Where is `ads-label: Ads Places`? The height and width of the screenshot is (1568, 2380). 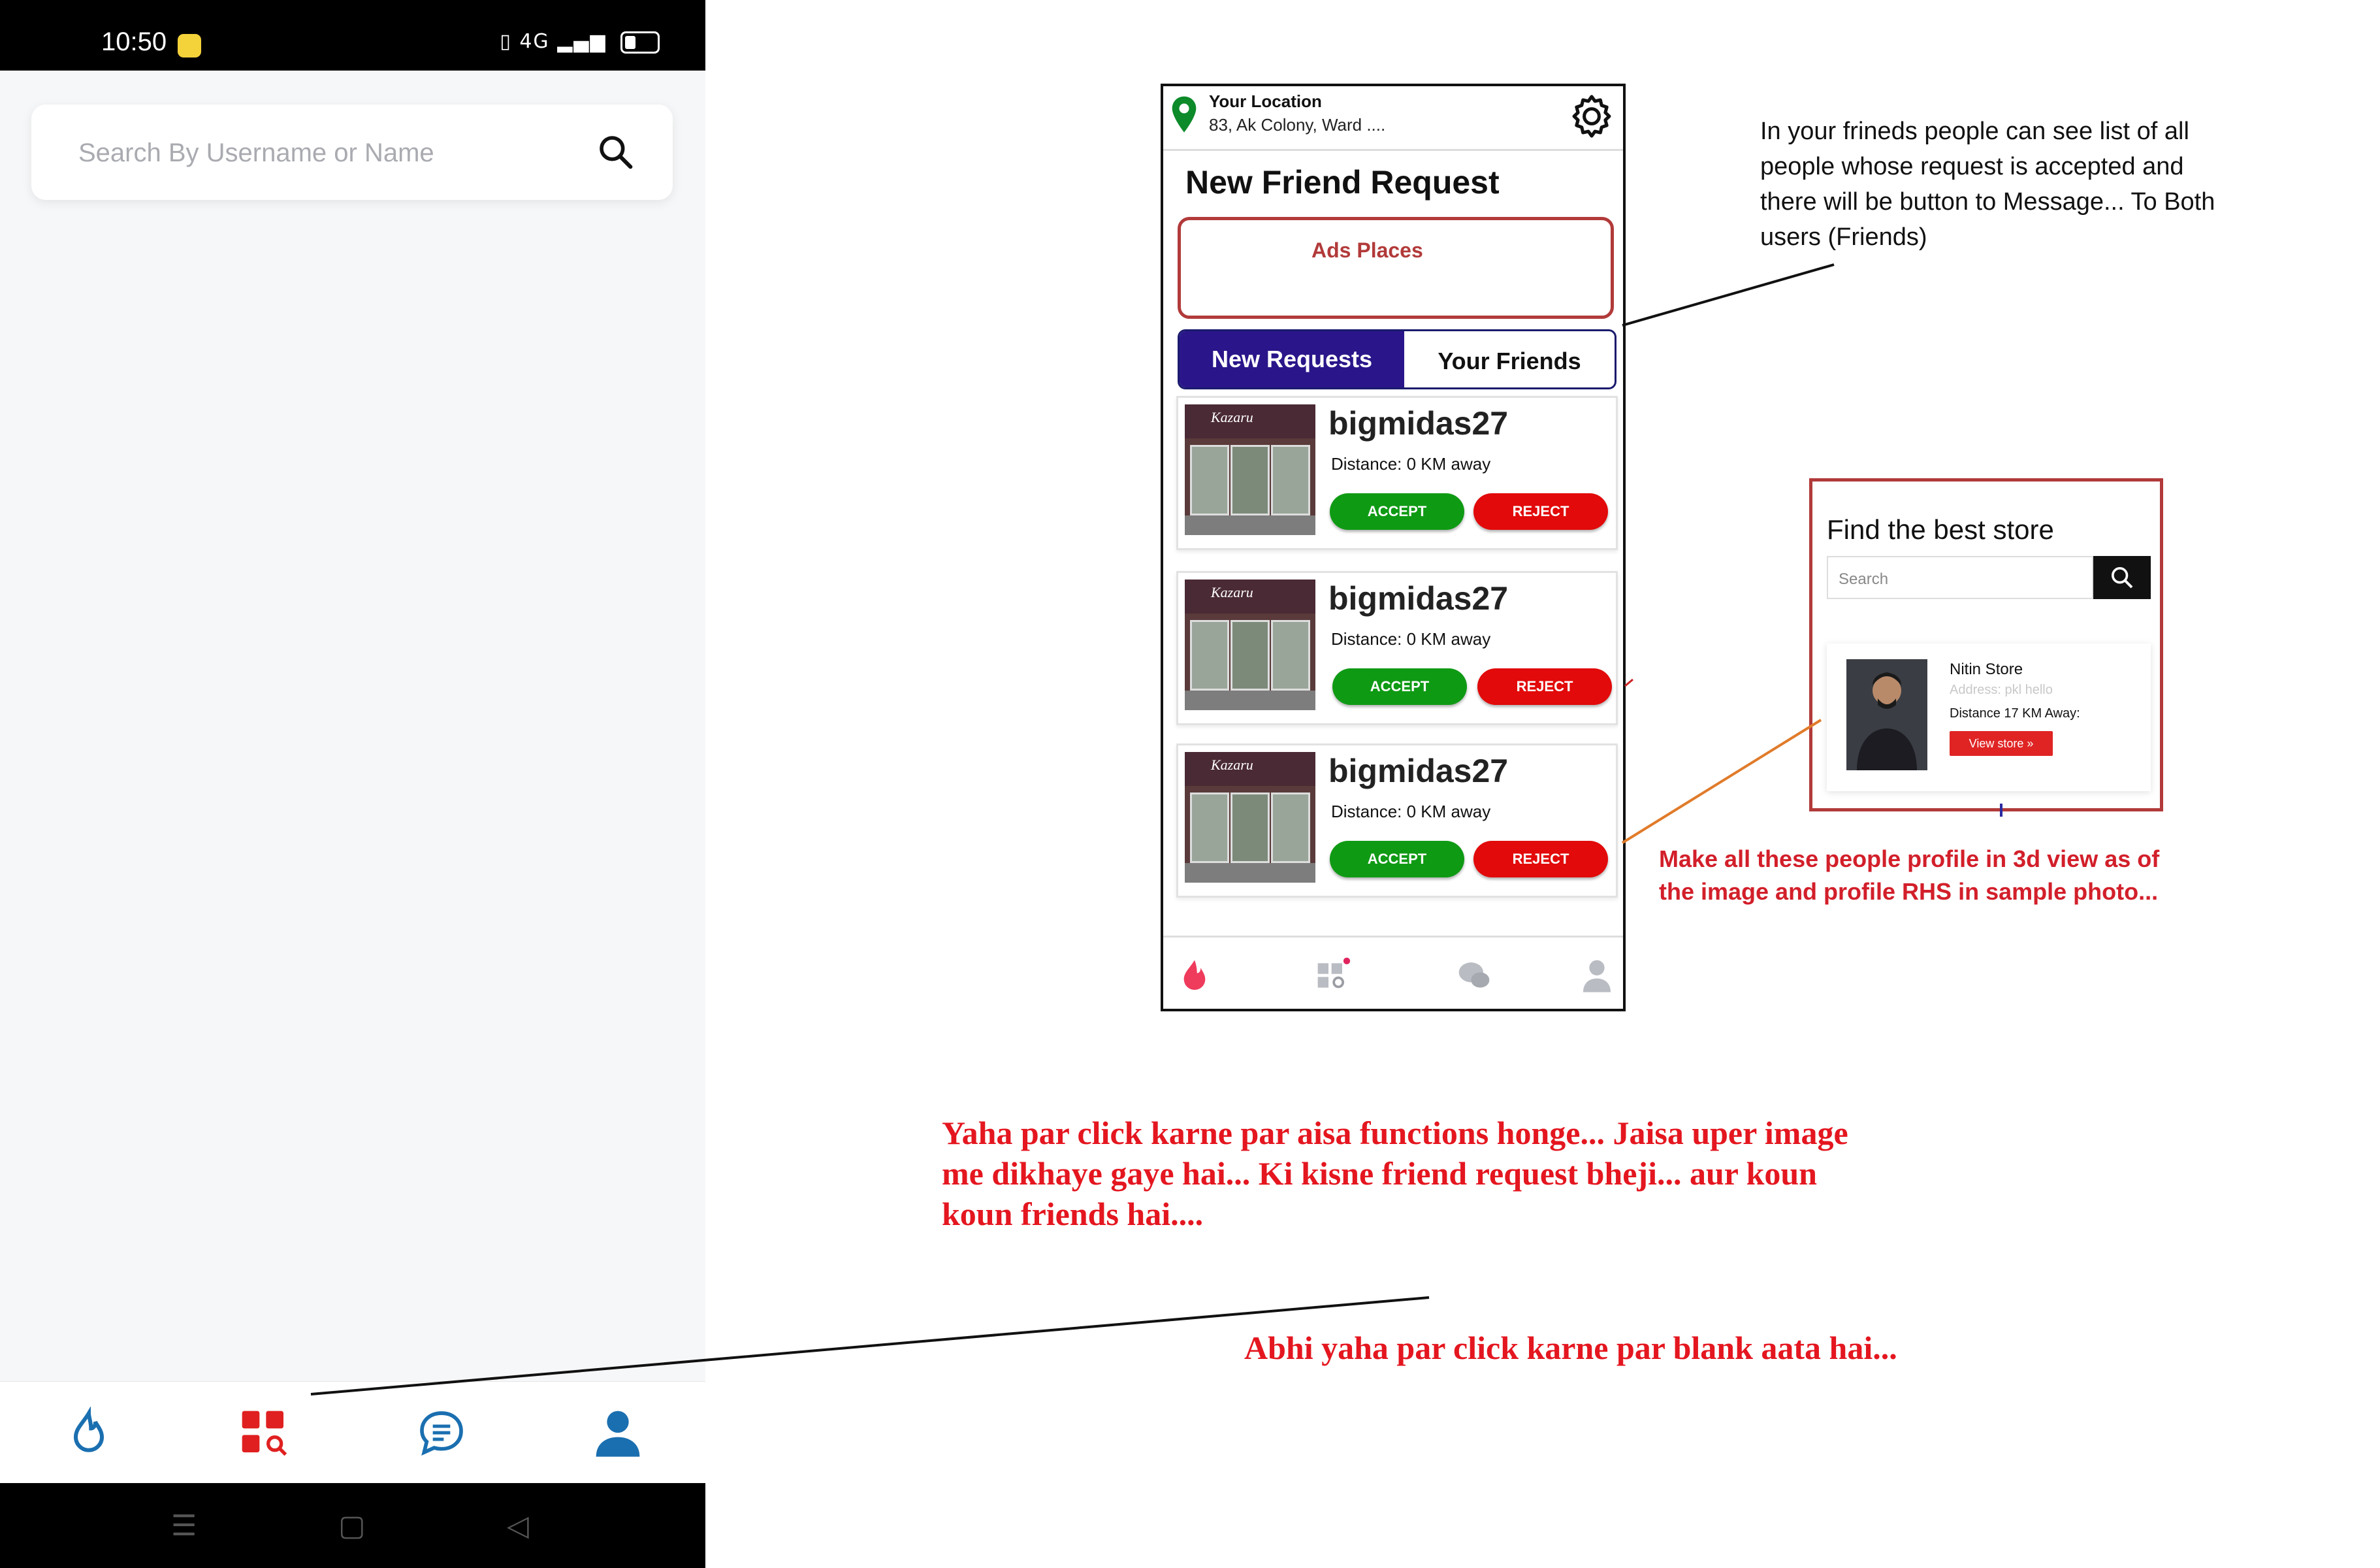
ads-label: Ads Places is located at coordinates (1367, 250).